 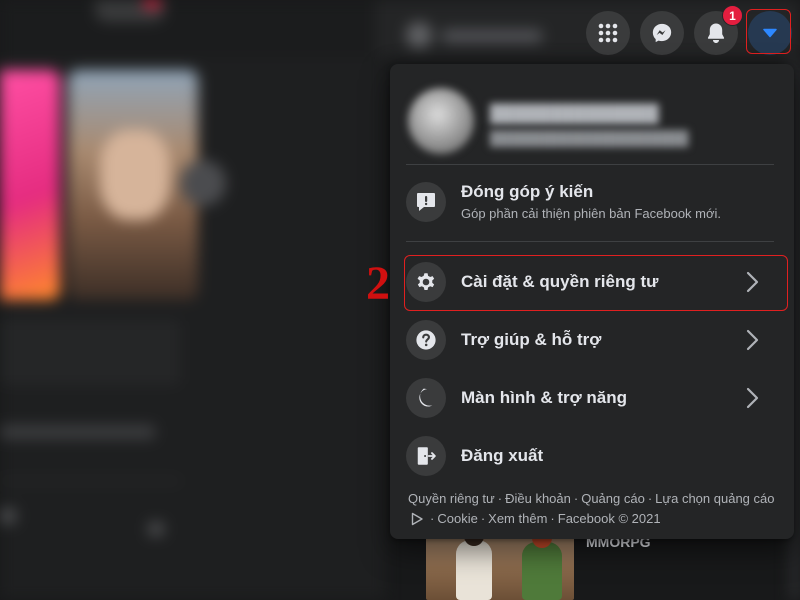 I want to click on menu-button, so click(x=608, y=33).